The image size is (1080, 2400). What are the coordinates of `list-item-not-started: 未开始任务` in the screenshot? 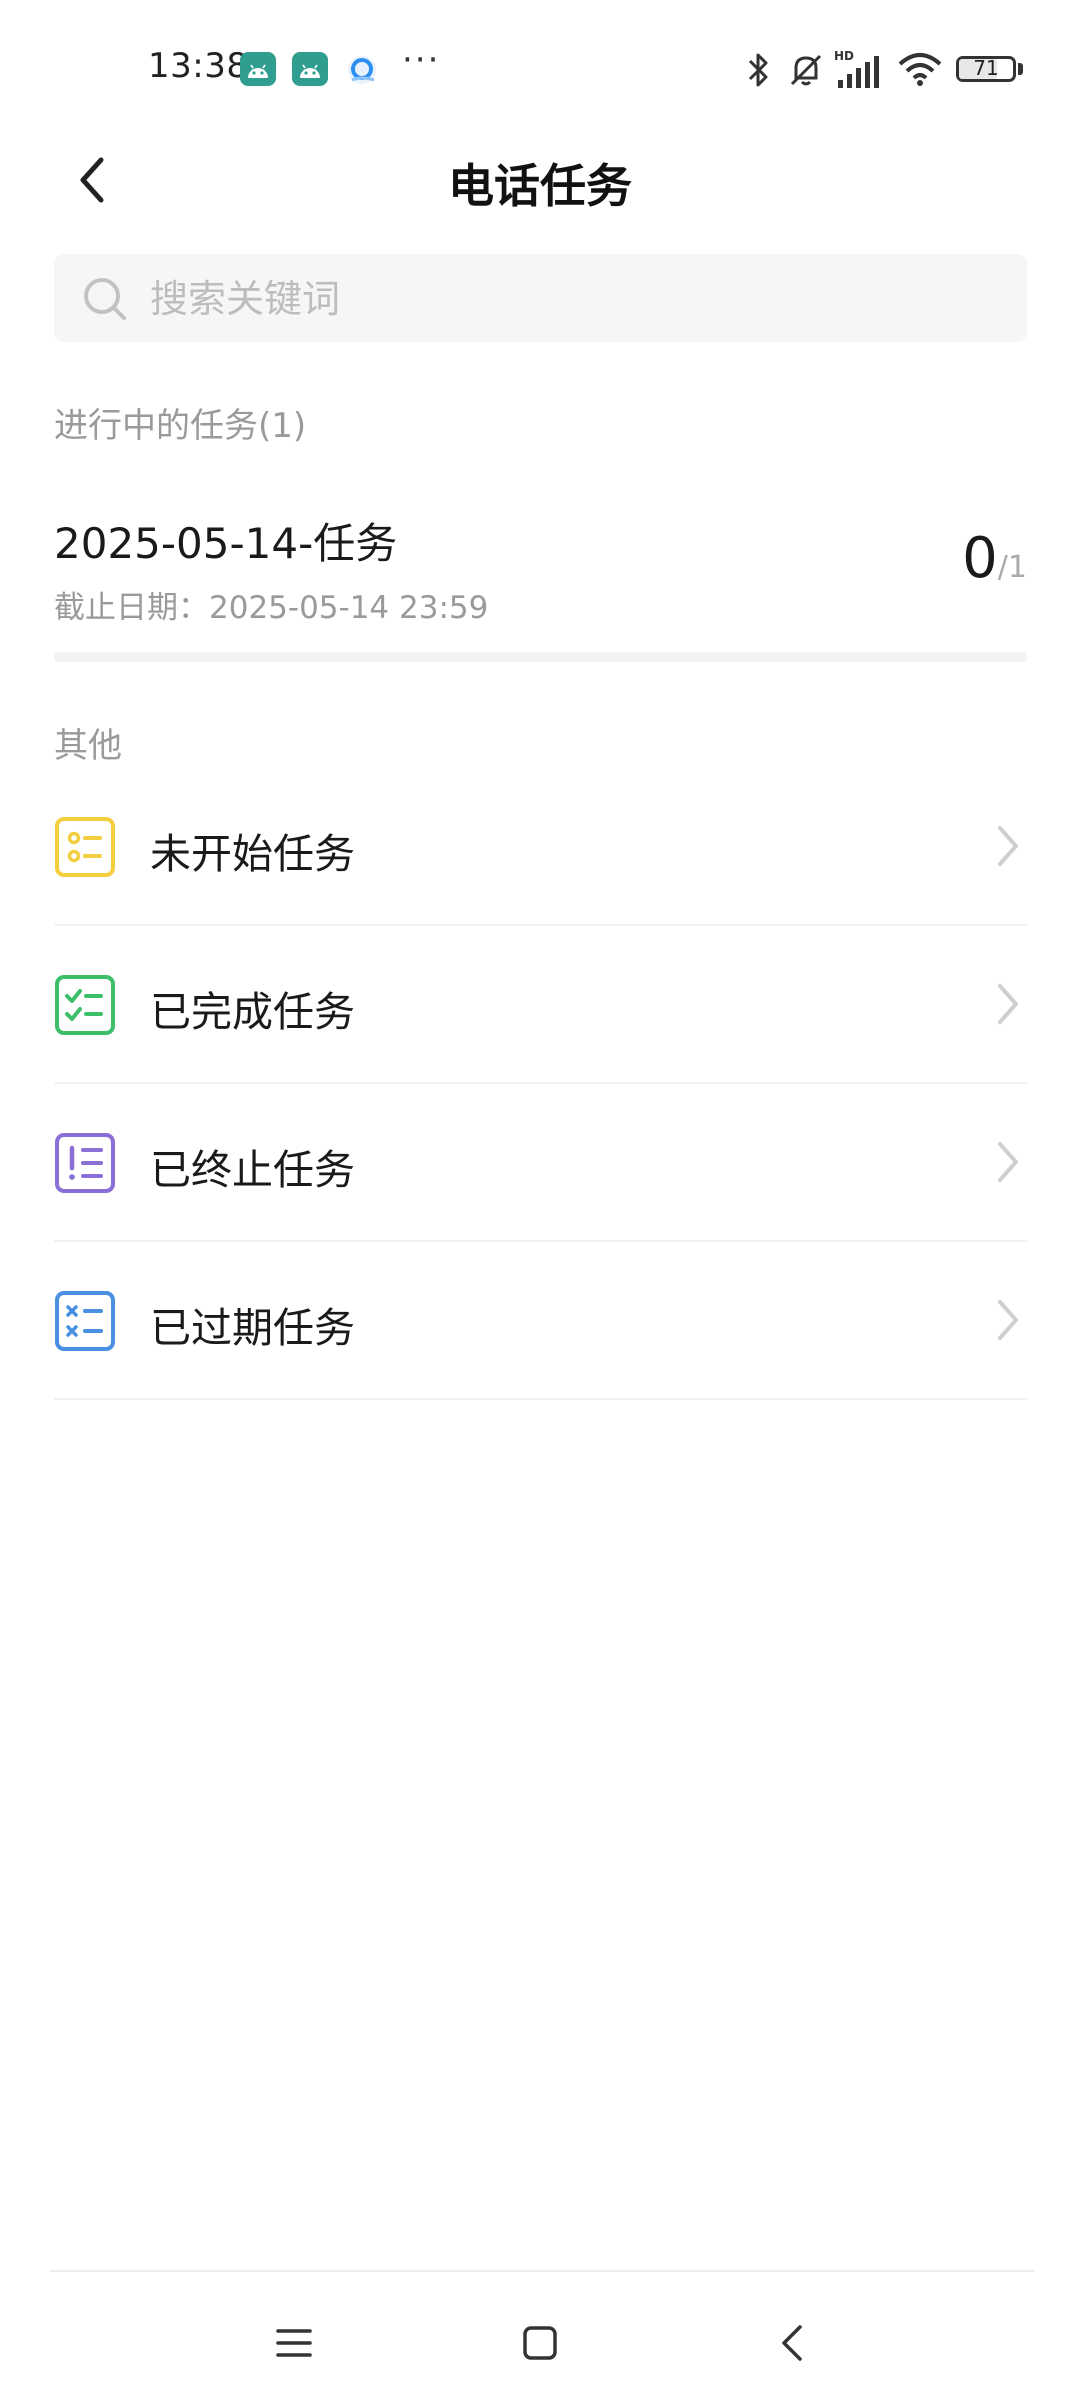 It's located at (540, 847).